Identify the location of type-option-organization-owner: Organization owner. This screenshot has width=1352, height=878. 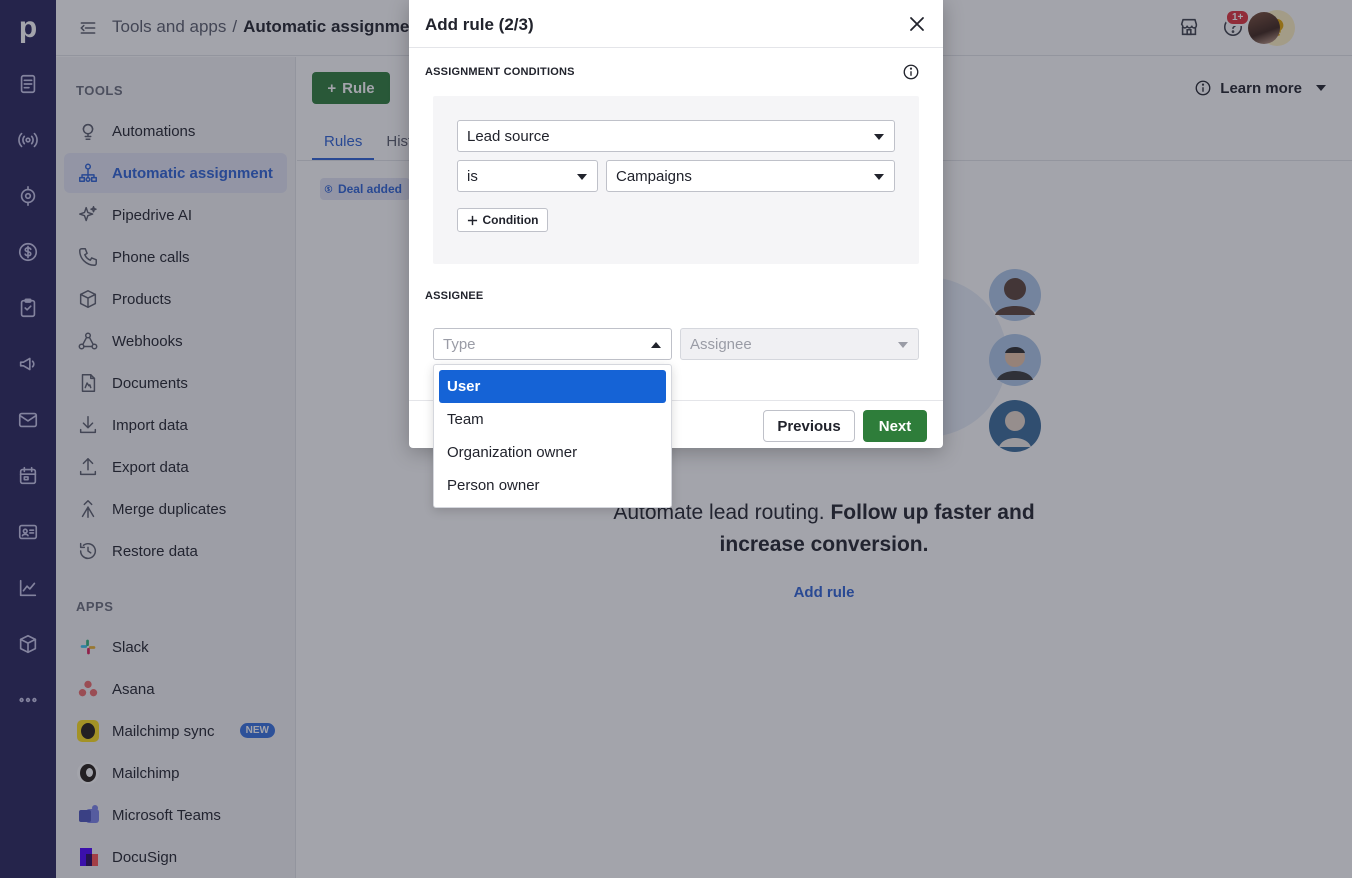
(552, 452).